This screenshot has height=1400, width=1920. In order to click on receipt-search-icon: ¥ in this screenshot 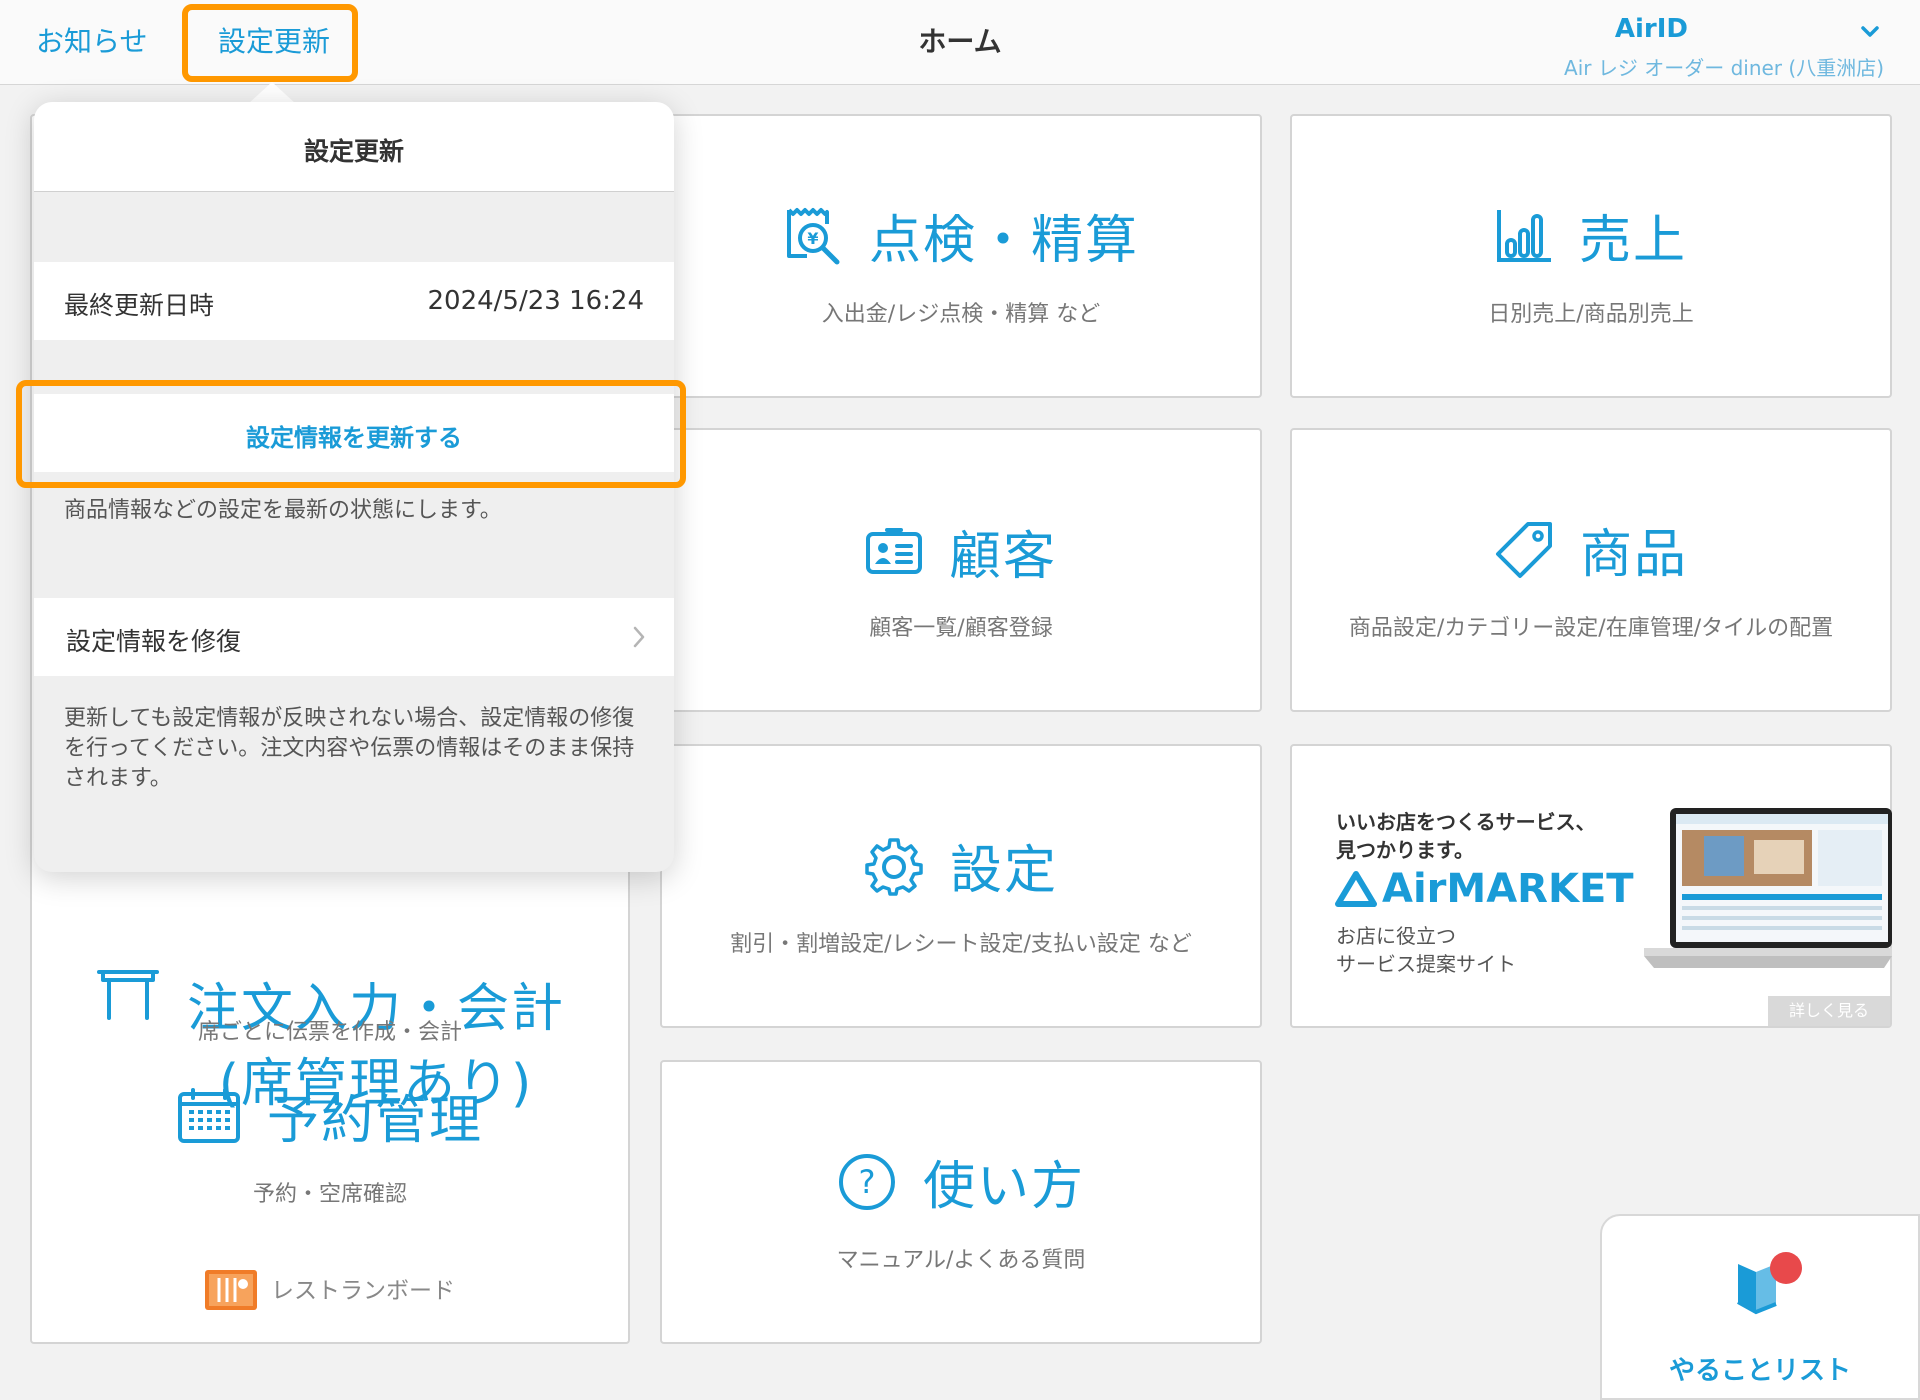, I will do `click(813, 235)`.